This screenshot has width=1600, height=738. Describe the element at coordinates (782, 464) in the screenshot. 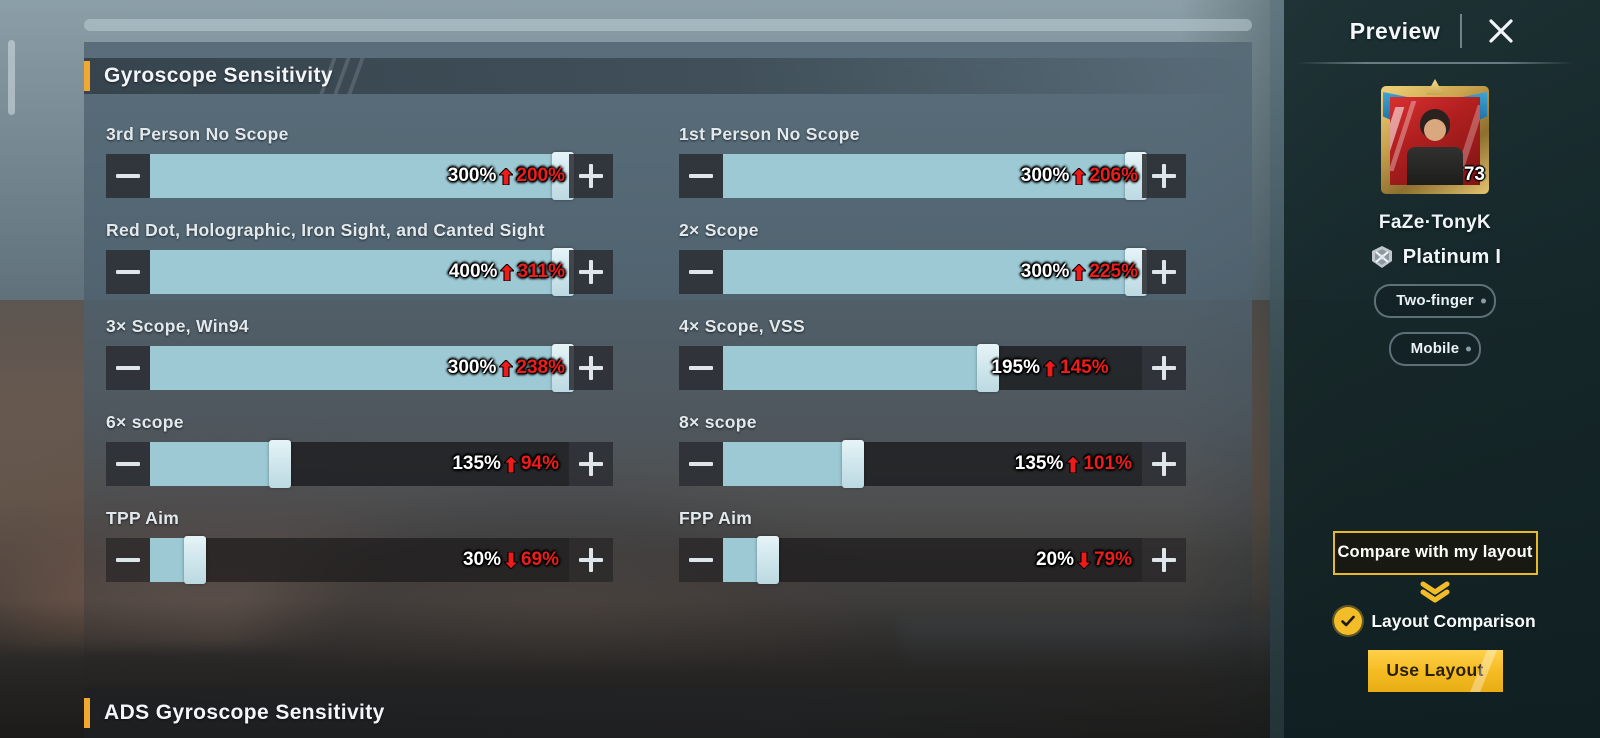

I see `slider-fill` at that location.